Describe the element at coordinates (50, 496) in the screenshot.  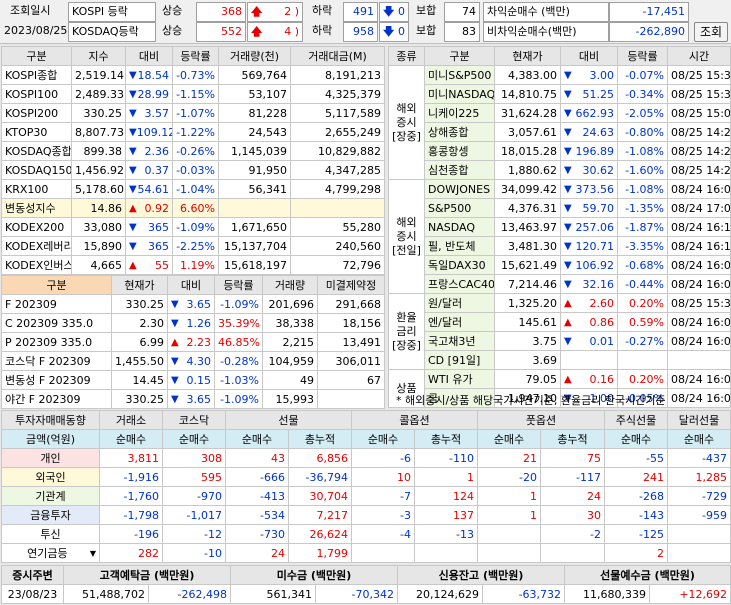
I see `investor-type: 기관계` at that location.